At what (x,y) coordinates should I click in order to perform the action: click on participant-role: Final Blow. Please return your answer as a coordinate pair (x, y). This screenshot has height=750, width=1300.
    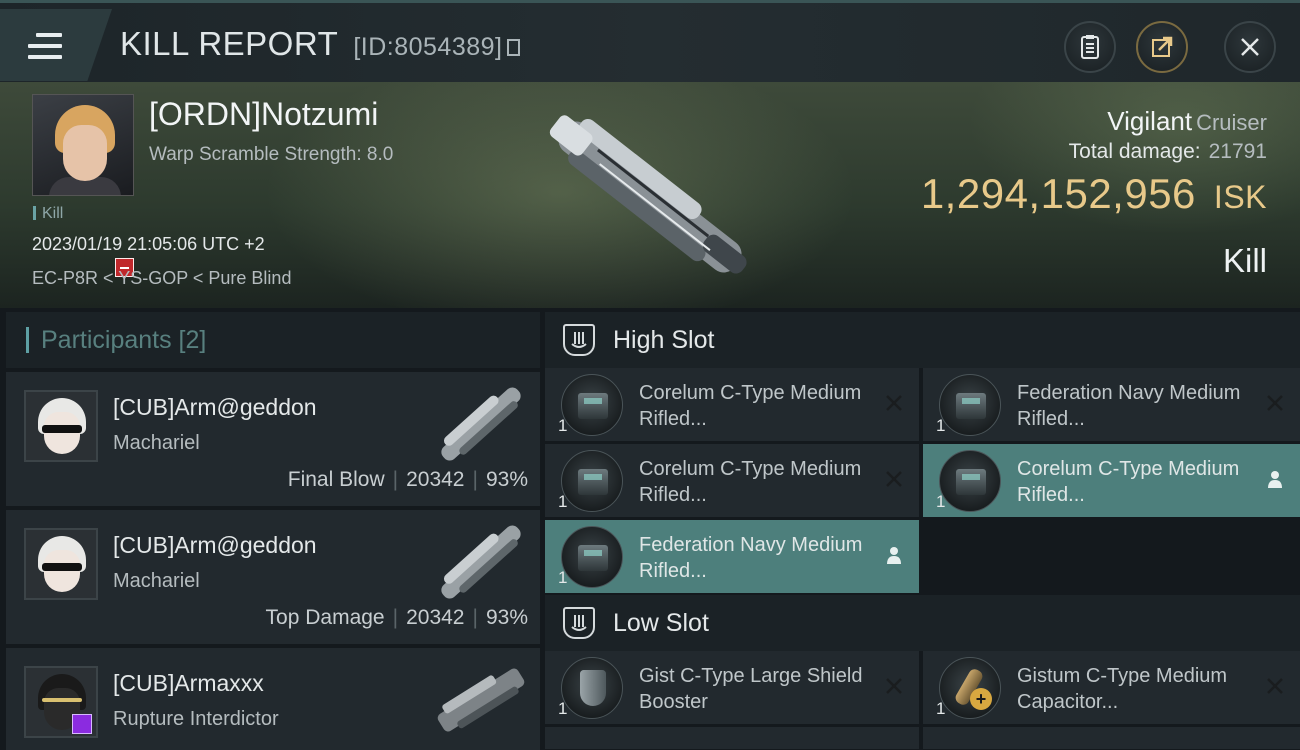
    Looking at the image, I should click on (336, 479).